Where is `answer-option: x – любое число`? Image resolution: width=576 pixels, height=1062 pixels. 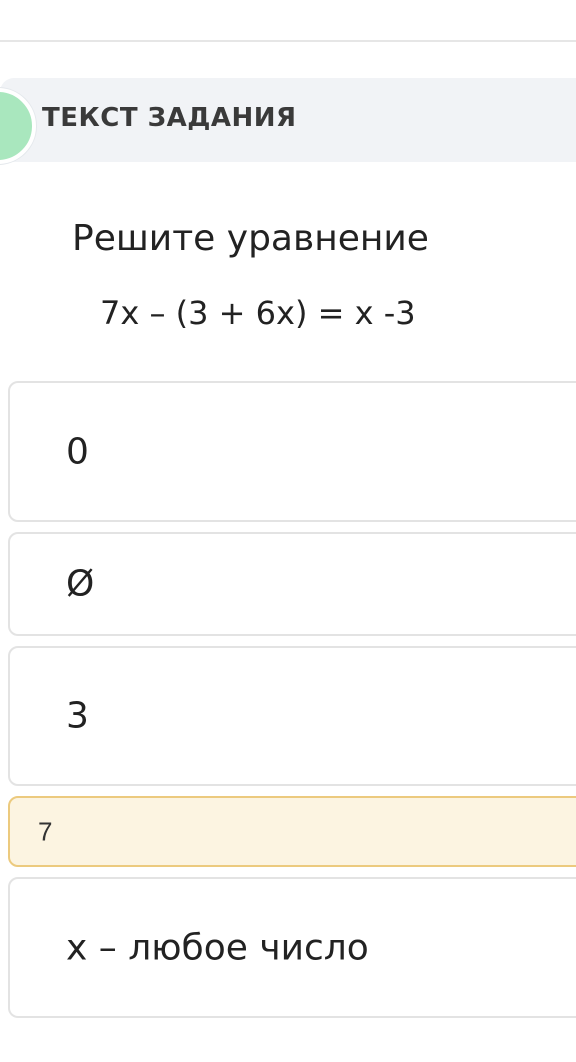
answer-option: x – любое число is located at coordinates (292, 947).